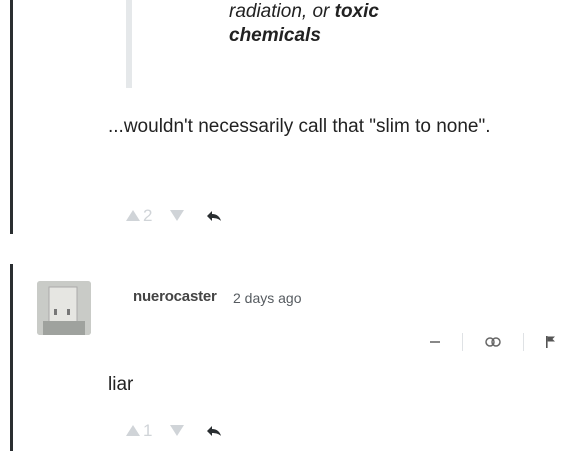 The image size is (581, 451). I want to click on author-name: nuerocaster, so click(175, 296).